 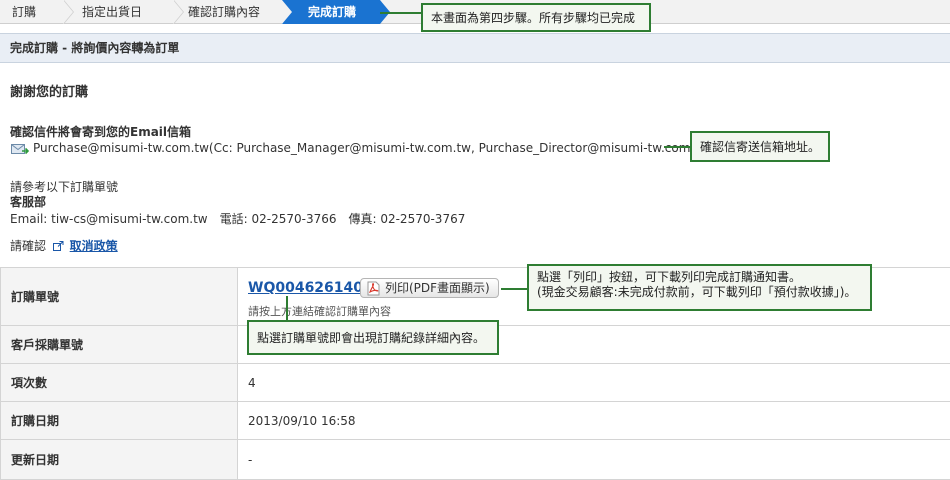 I want to click on mail-icon, so click(x=20, y=148).